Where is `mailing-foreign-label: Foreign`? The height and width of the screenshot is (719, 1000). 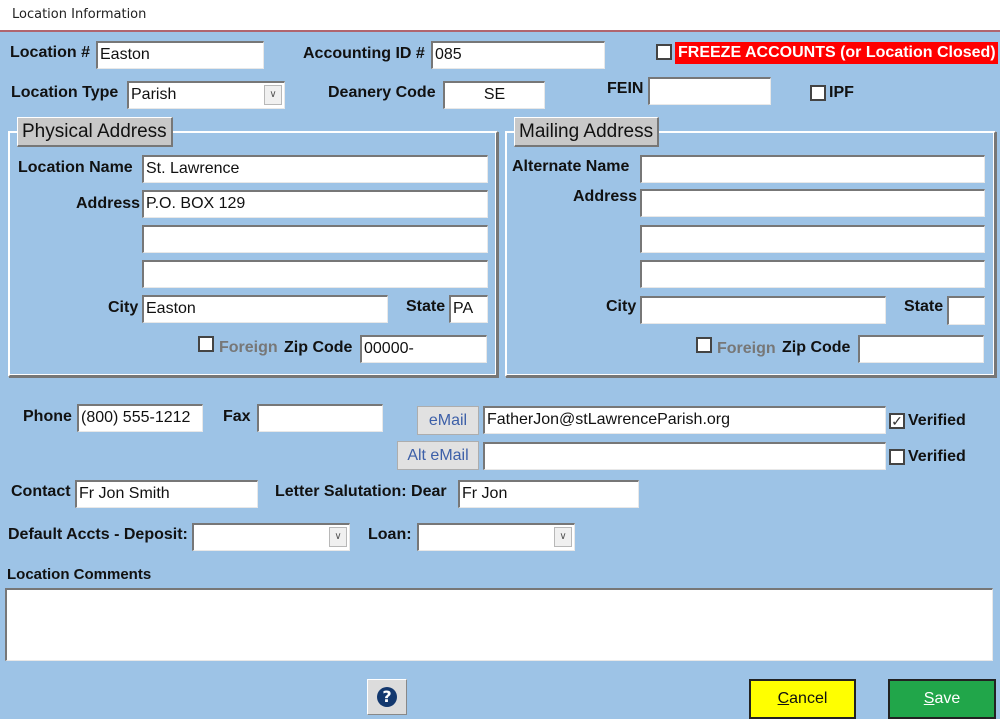
mailing-foreign-label: Foreign is located at coordinates (746, 348).